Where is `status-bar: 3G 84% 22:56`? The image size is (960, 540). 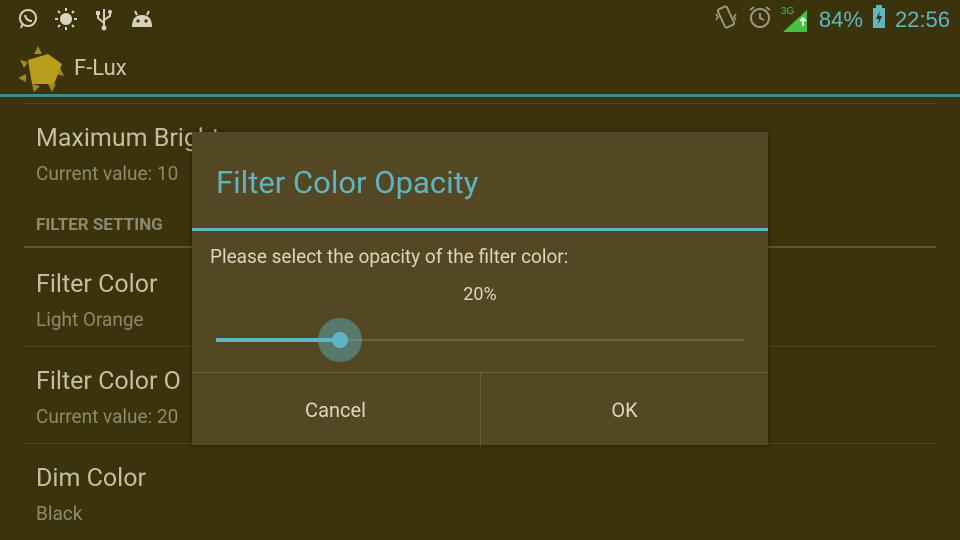 status-bar: 3G 84% 22:56 is located at coordinates (480, 19).